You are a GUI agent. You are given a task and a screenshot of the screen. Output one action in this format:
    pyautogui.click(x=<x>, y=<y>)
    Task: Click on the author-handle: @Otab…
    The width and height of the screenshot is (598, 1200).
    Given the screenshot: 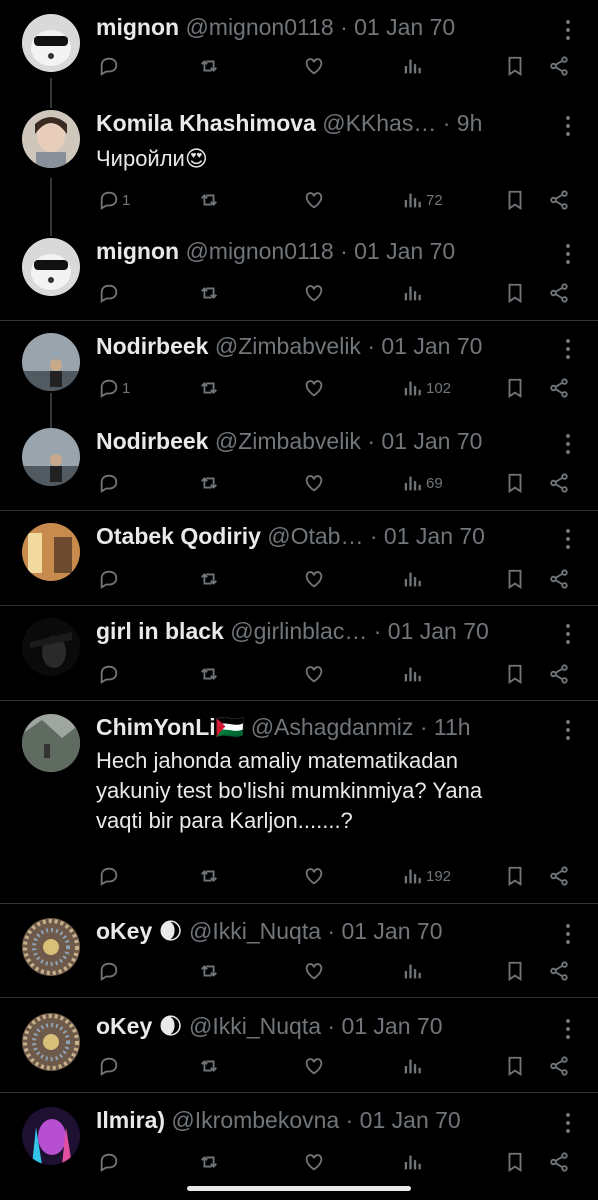 What is the action you would take?
    pyautogui.click(x=315, y=536)
    